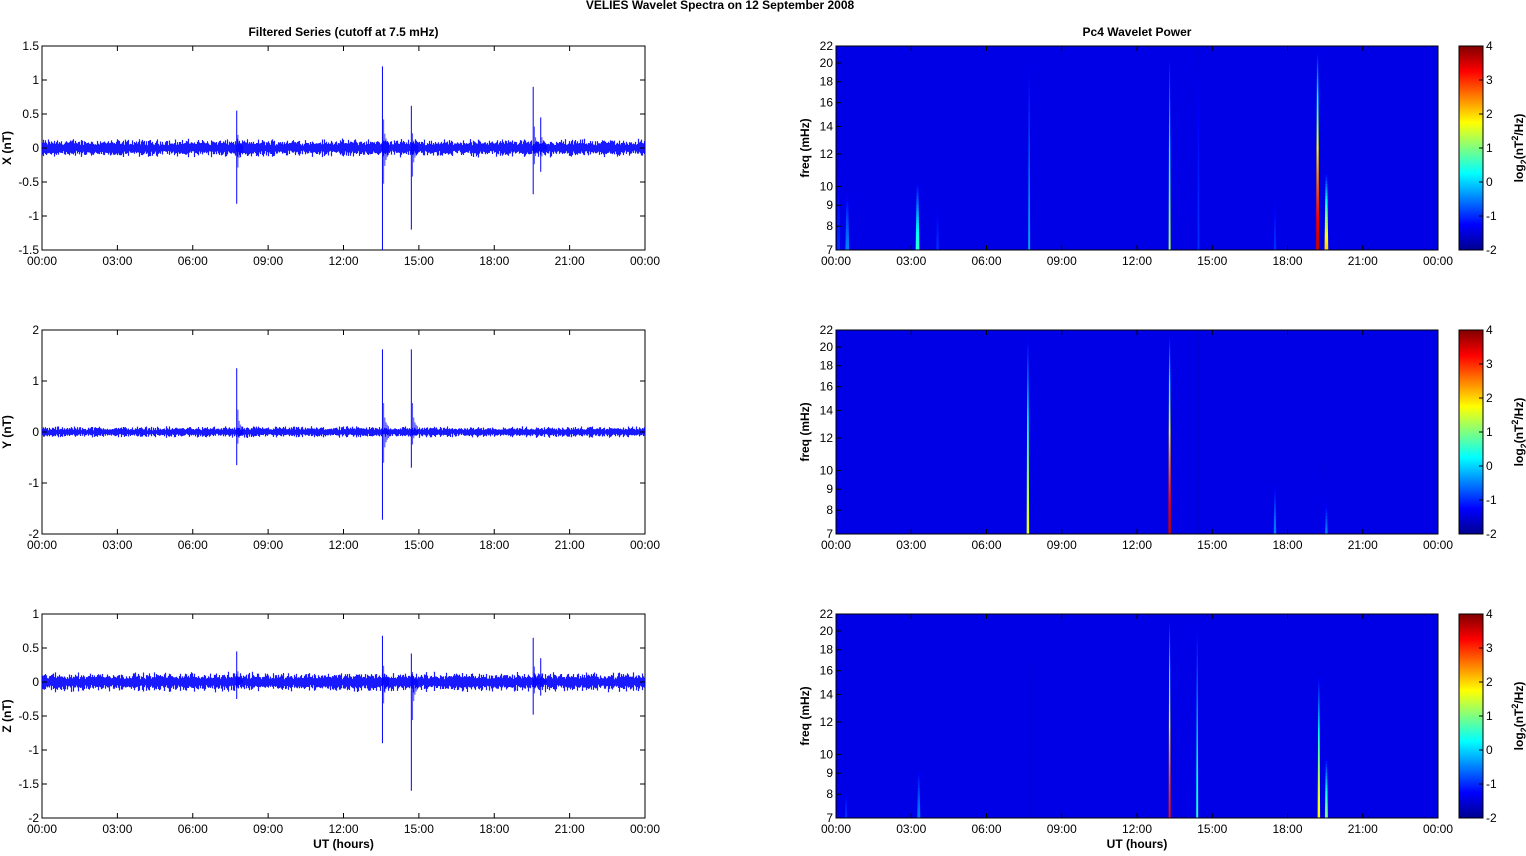 This screenshot has height=856, width=1526. Describe the element at coordinates (827, 754) in the screenshot. I see `y-tick-label: 10` at that location.